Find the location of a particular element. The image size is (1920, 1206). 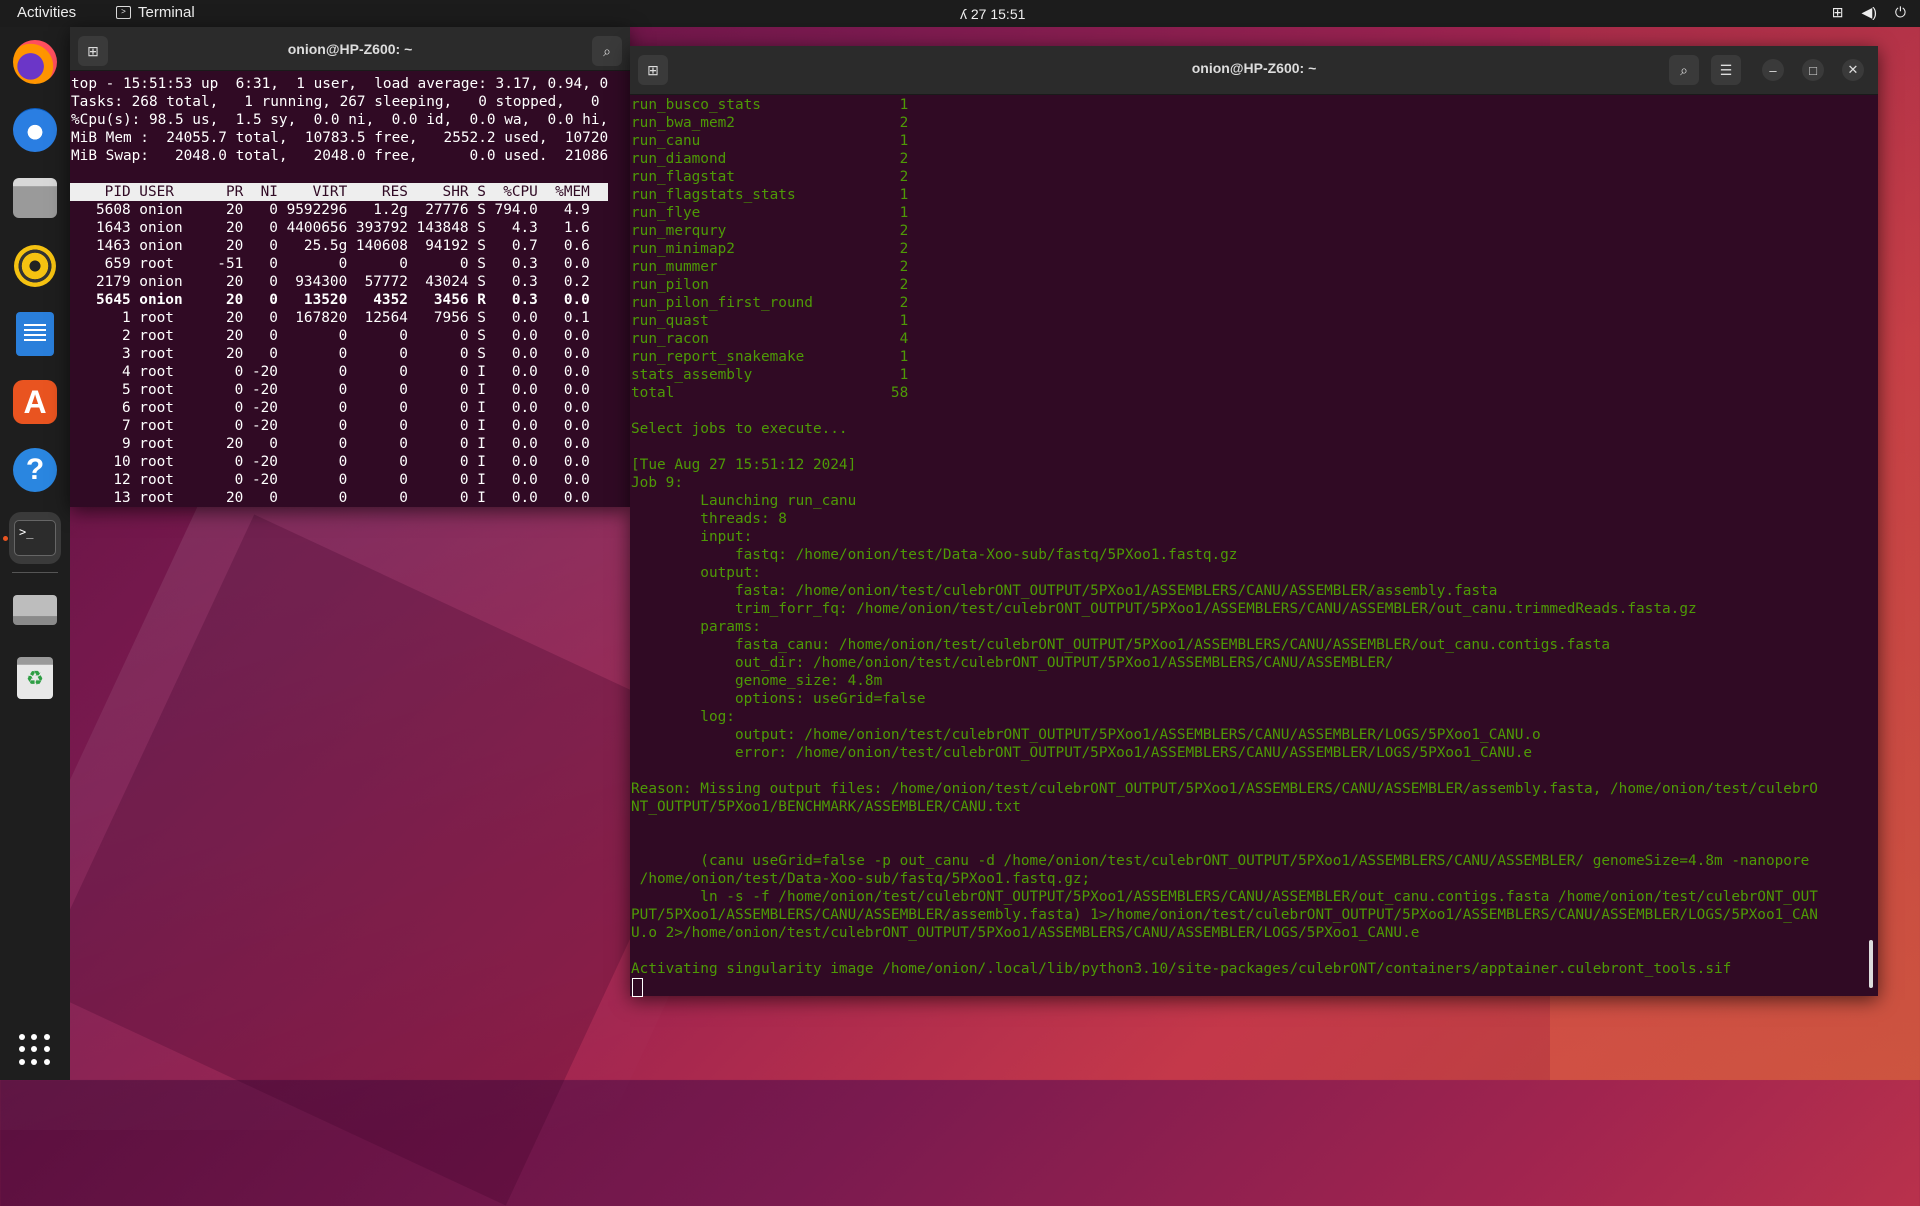

terminal-line: output: is located at coordinates (696, 573).